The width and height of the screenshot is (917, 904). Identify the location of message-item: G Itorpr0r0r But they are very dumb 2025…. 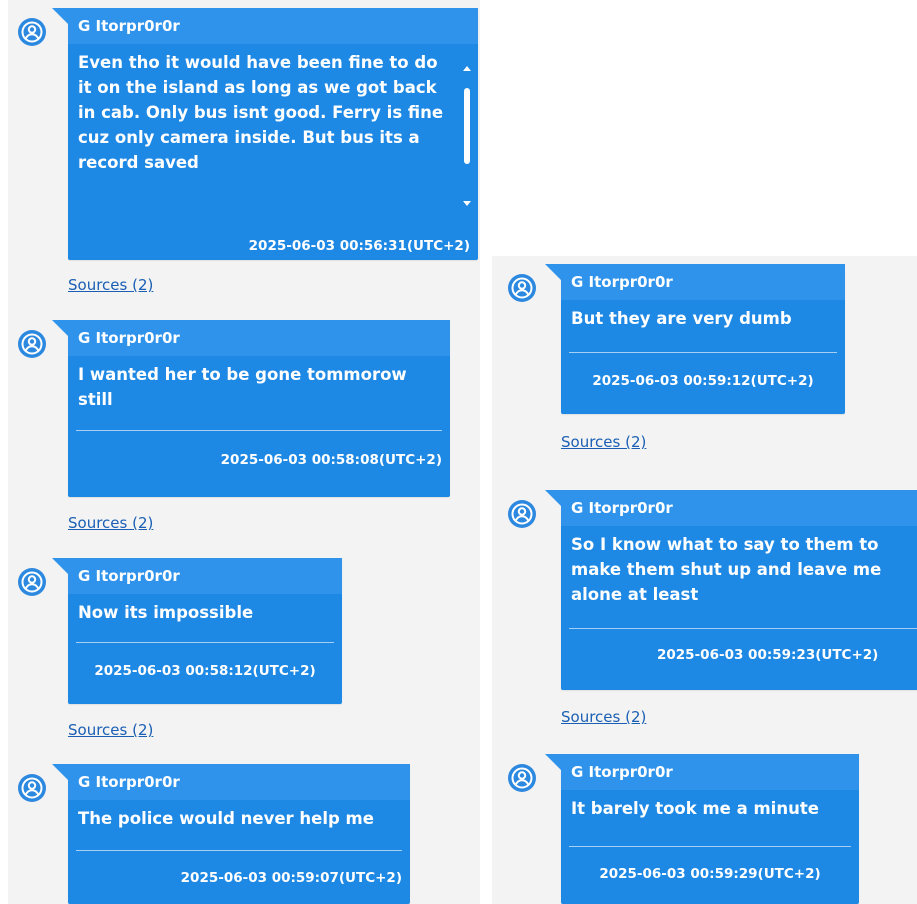
(704, 356).